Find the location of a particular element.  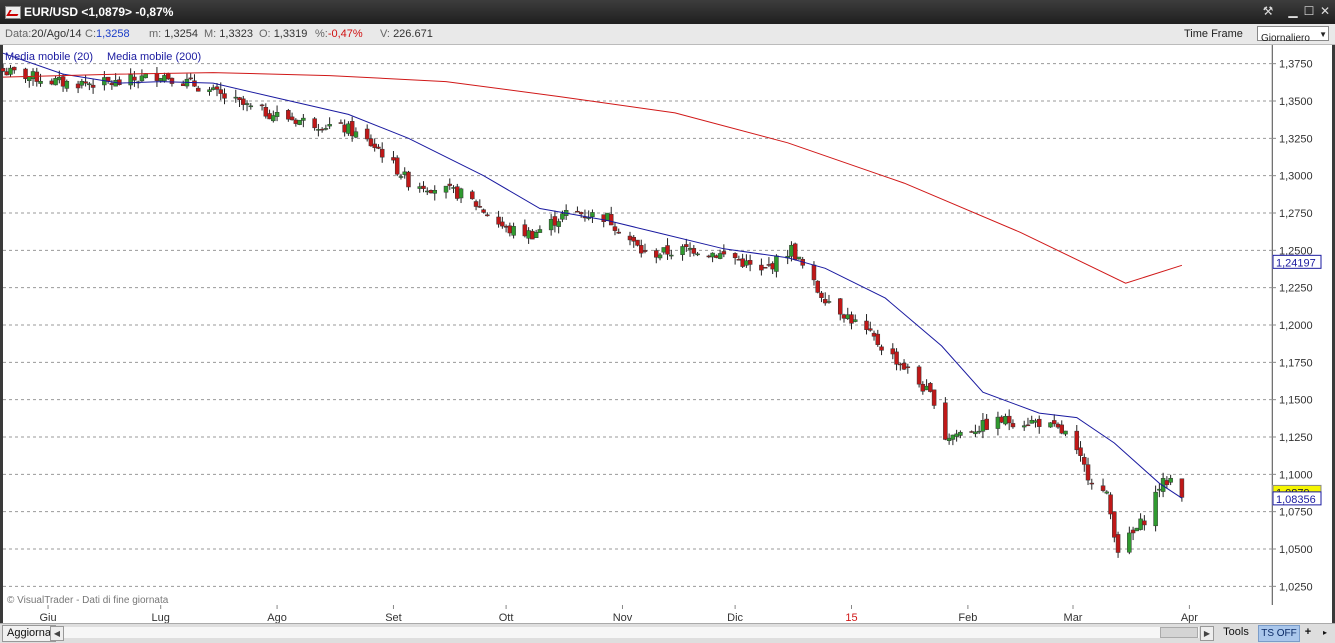

info-close: C:1,3258 is located at coordinates (107, 34).